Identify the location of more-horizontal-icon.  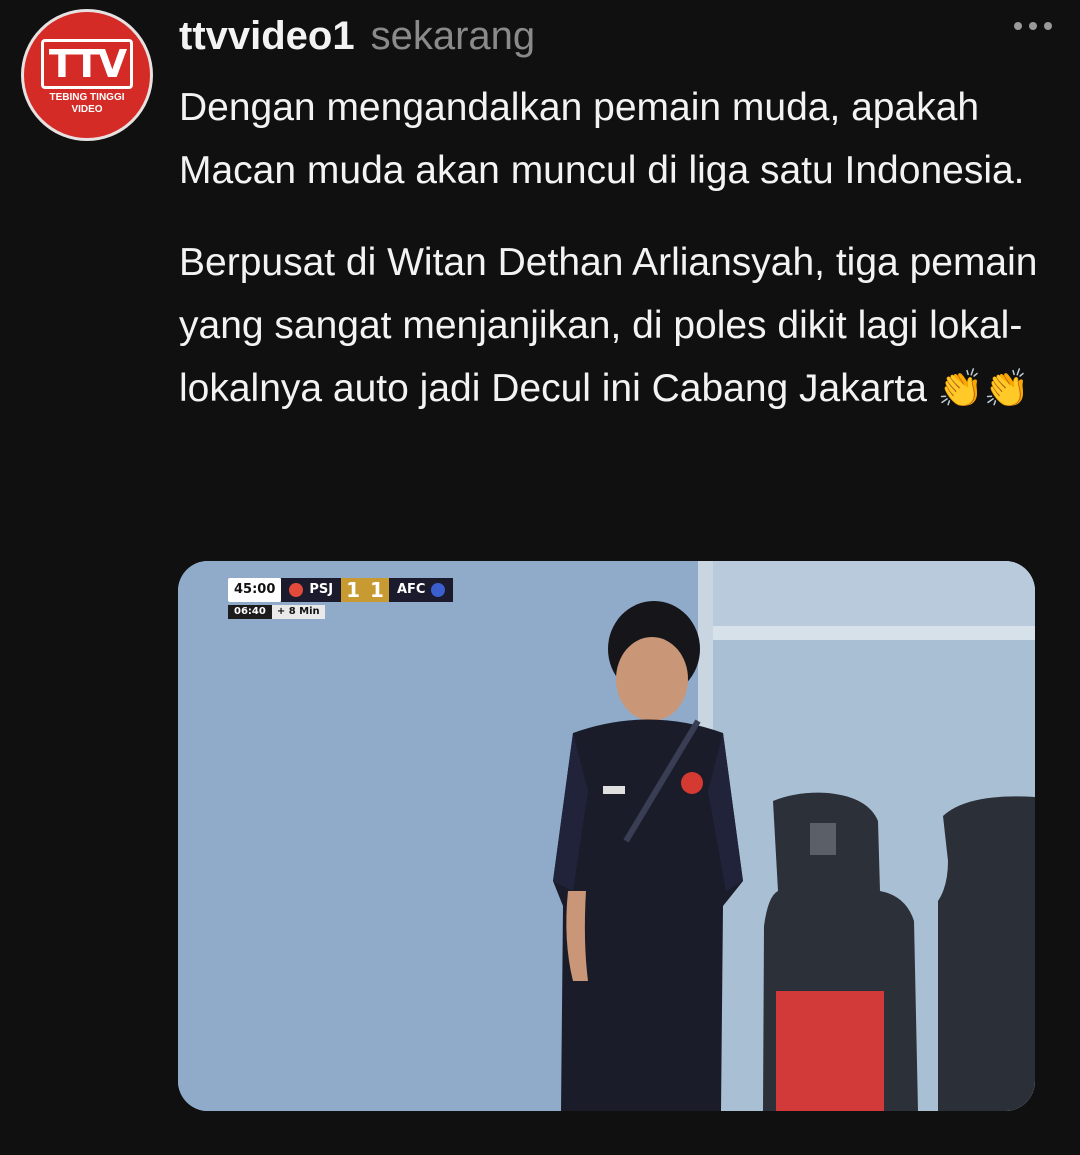
(1033, 26).